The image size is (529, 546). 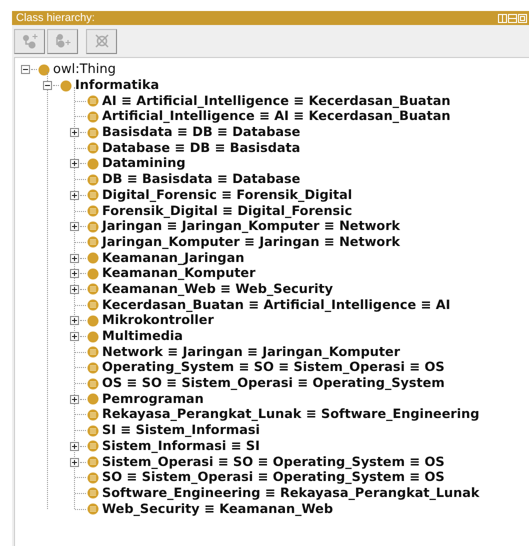 I want to click on add-subclass-icon, so click(x=29, y=41).